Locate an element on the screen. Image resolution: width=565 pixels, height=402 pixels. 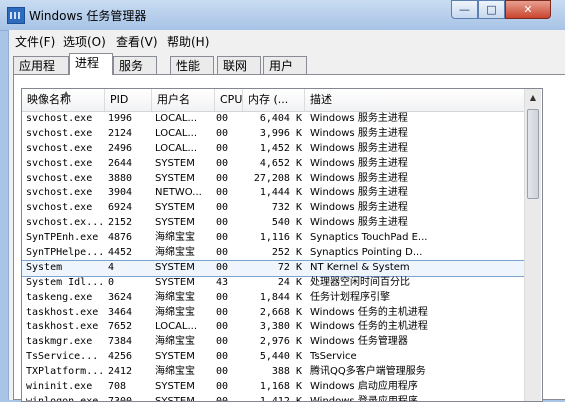
scroll-up-icon: ▲ is located at coordinates (533, 97).